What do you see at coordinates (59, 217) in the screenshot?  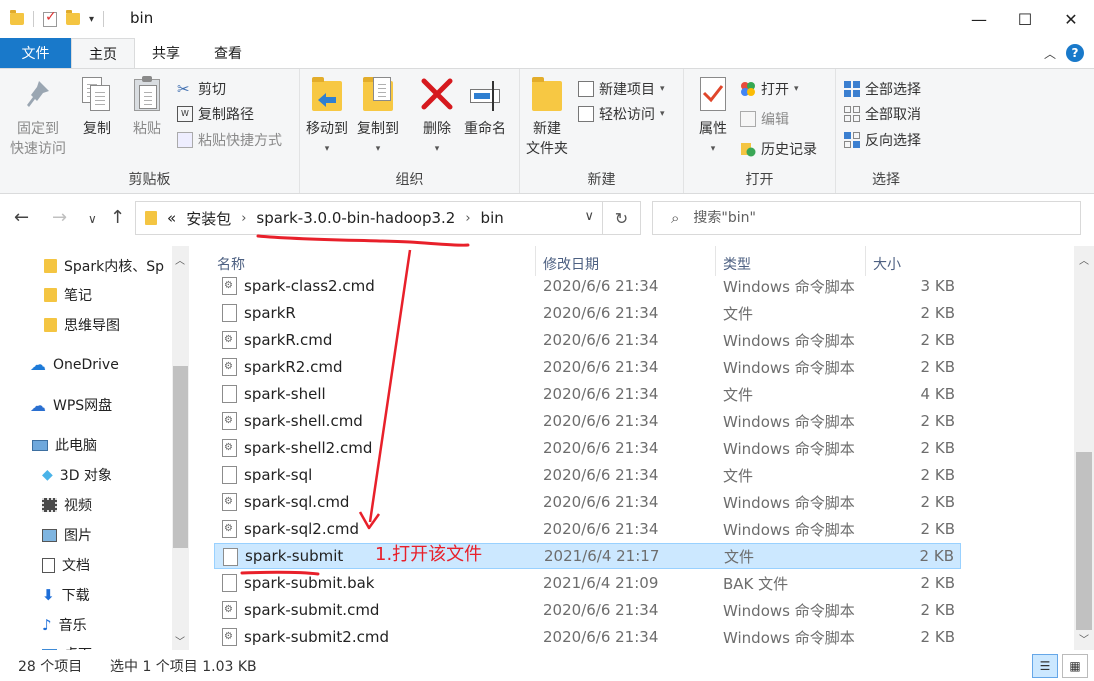 I see `forward-arrow-icon: →` at bounding box center [59, 217].